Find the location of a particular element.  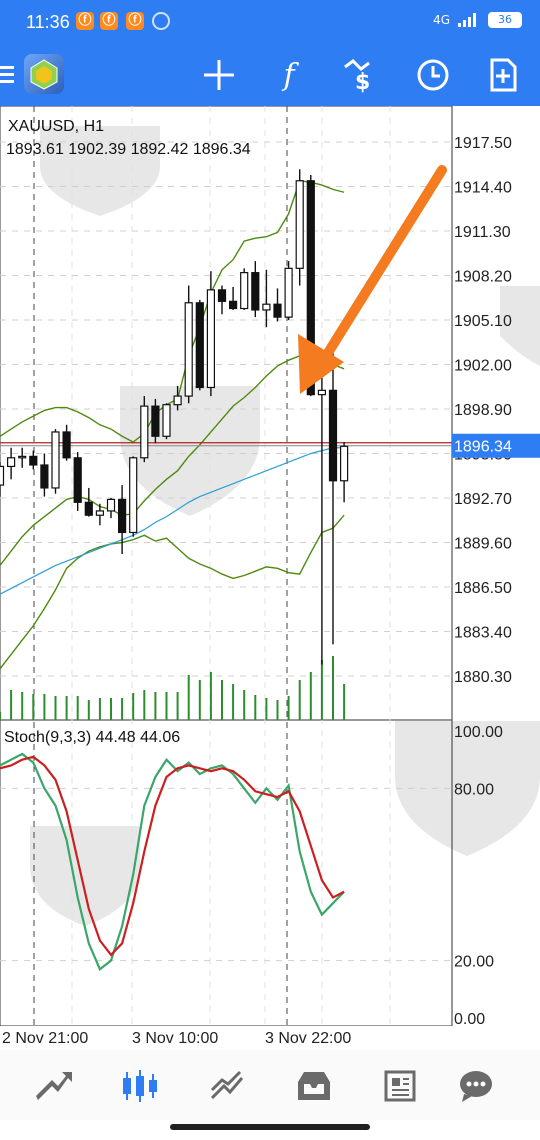

quotes-icon is located at coordinates (54, 1086).